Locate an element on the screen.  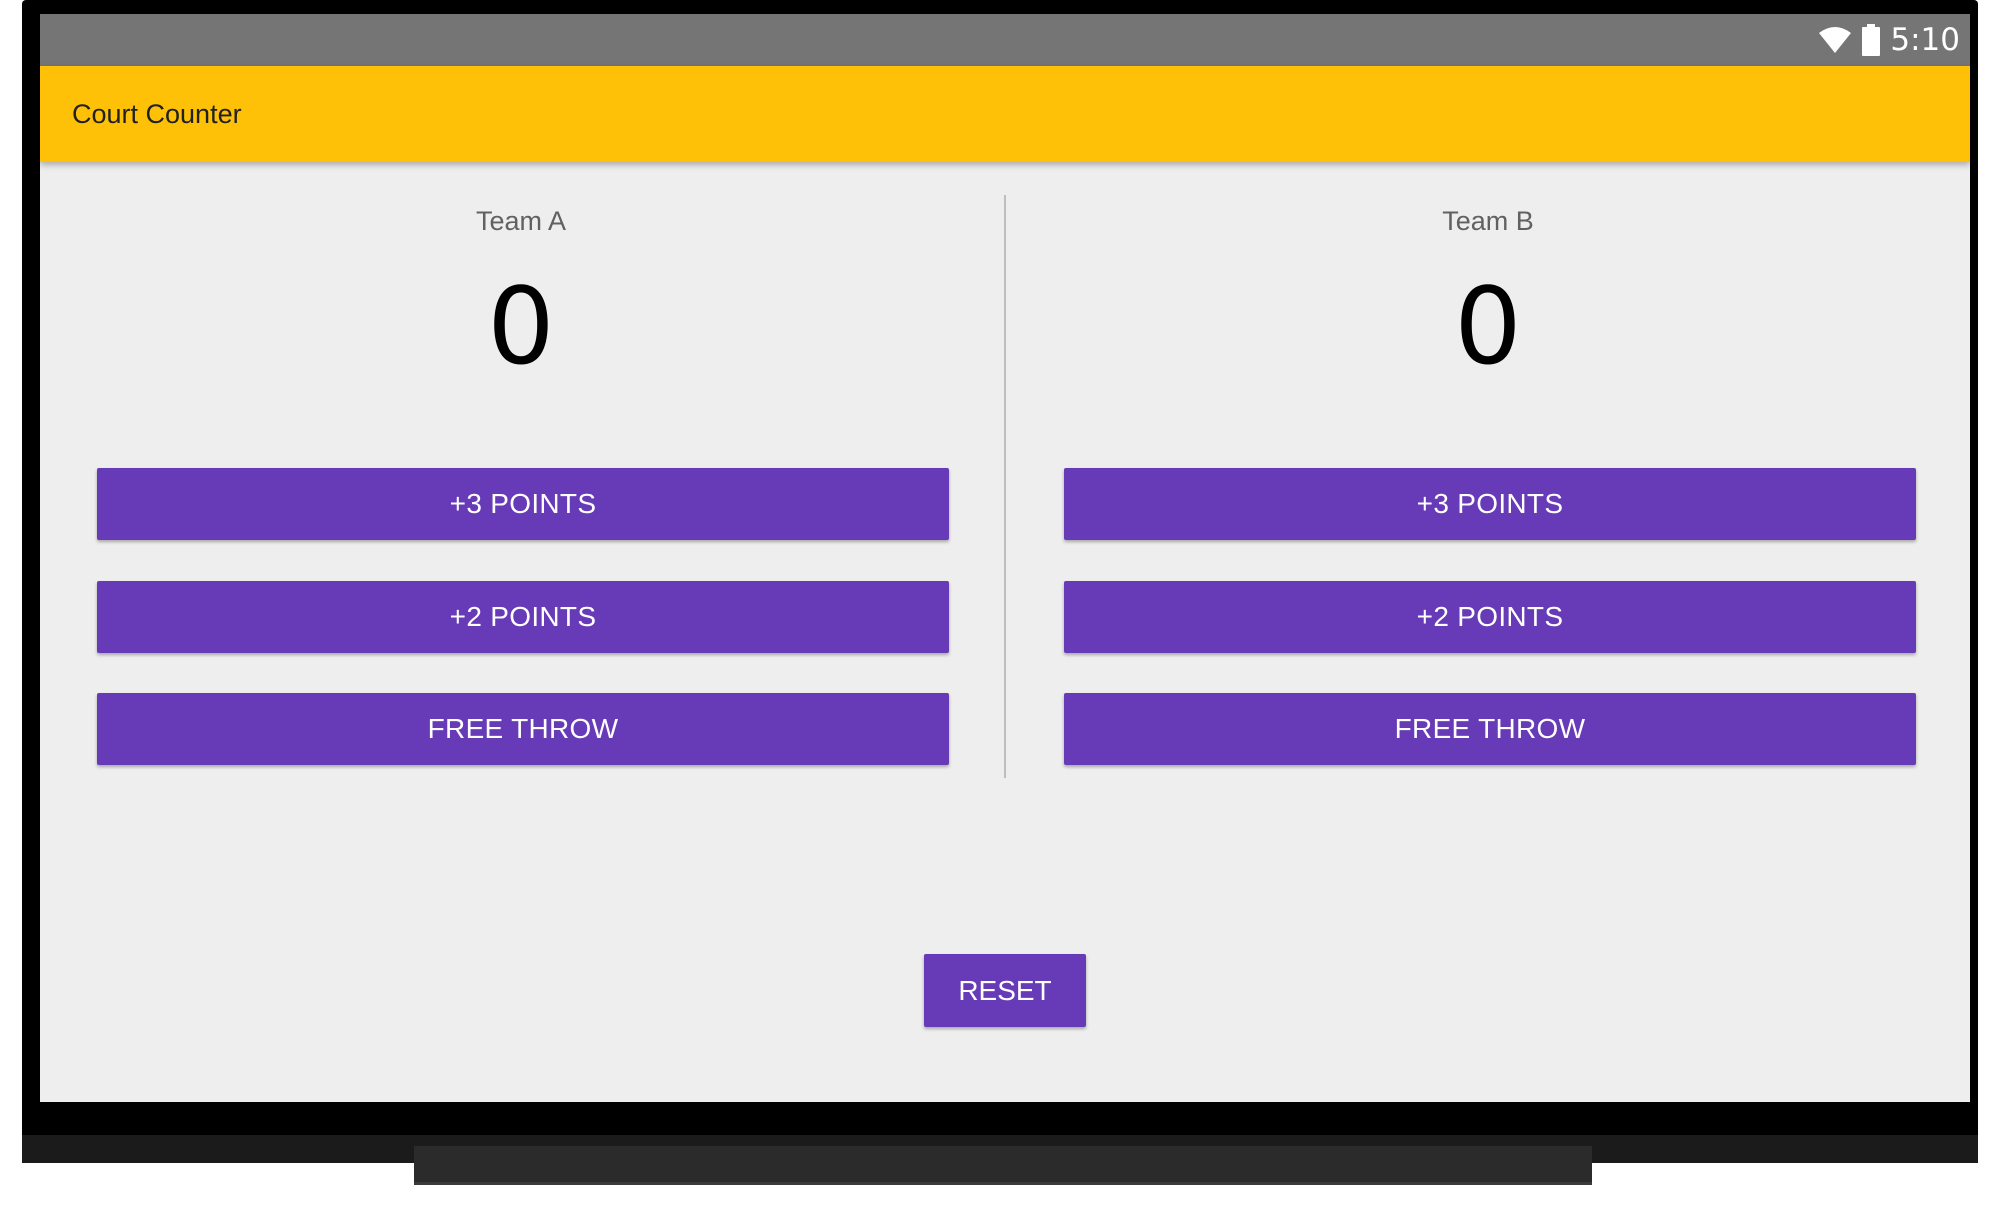
team-b-plus-two-button: +2 POINTS is located at coordinates (1490, 617).